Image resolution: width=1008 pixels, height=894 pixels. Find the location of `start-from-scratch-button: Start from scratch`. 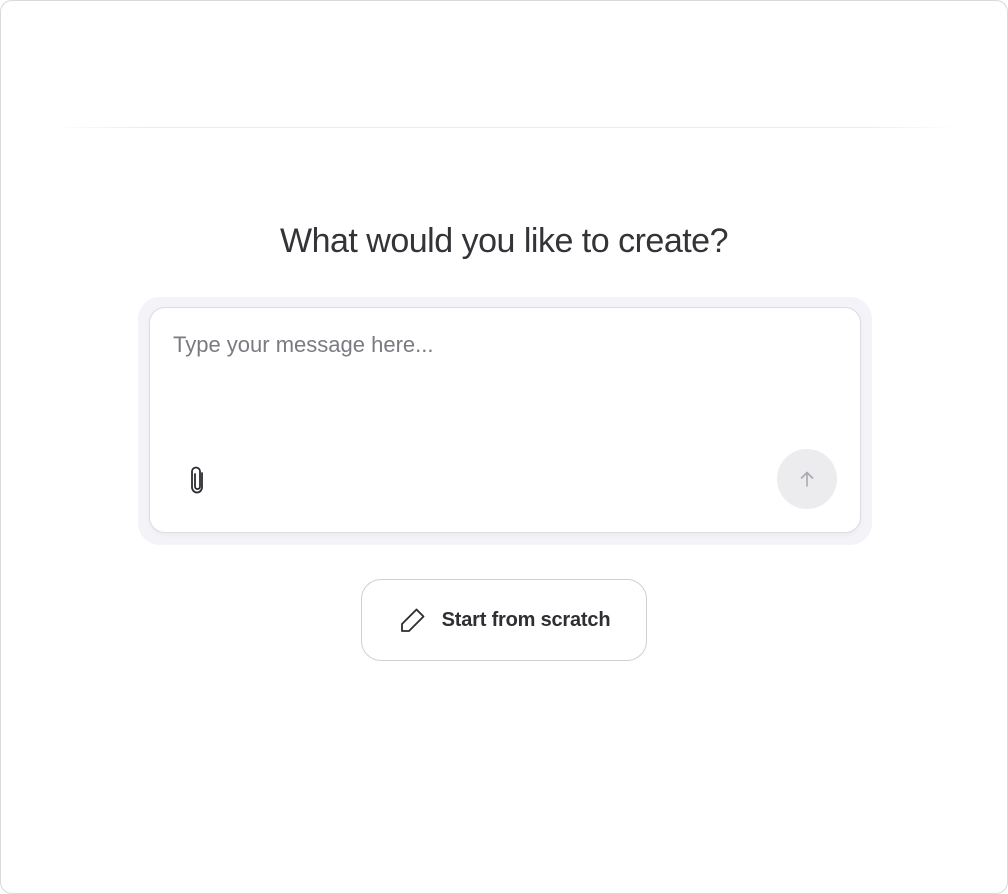

start-from-scratch-button: Start from scratch is located at coordinates (504, 620).